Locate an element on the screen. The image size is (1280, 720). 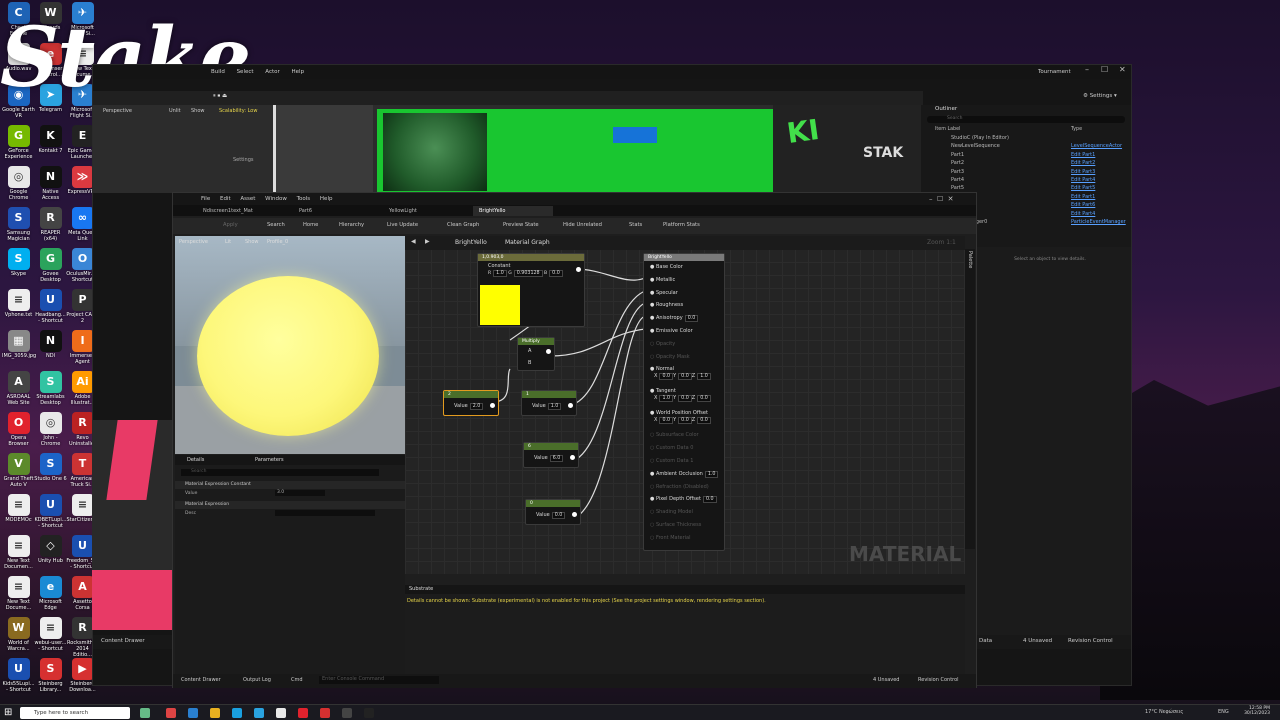
platform-stats-button: Platform Stats is located at coordinates (681, 225).